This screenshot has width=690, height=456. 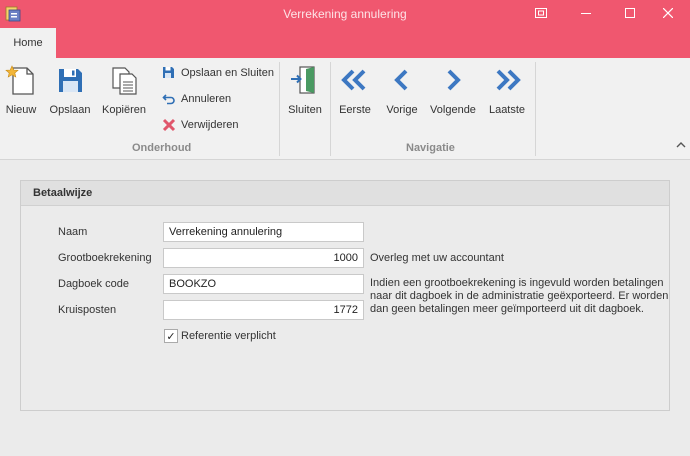 What do you see at coordinates (263, 232) in the screenshot?
I see `naam-input: Verrekening annulering` at bounding box center [263, 232].